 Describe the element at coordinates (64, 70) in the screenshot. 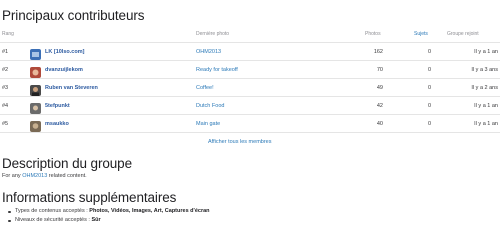

I see `contributor-link: dvanzuijlekom` at that location.